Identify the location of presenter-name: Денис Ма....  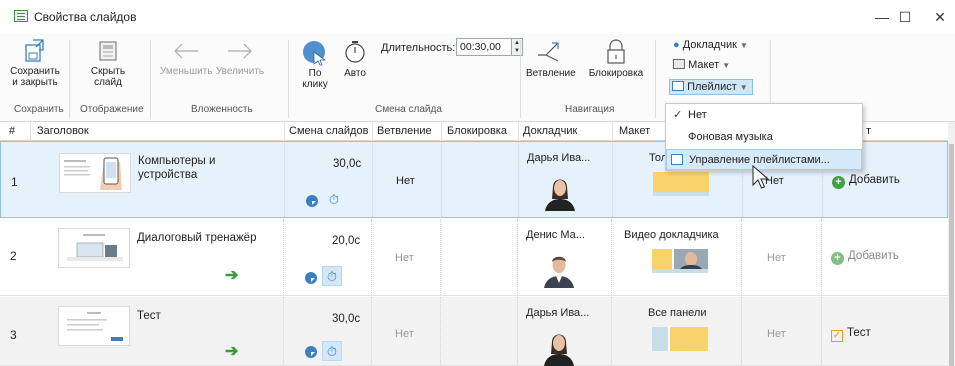
(555, 235).